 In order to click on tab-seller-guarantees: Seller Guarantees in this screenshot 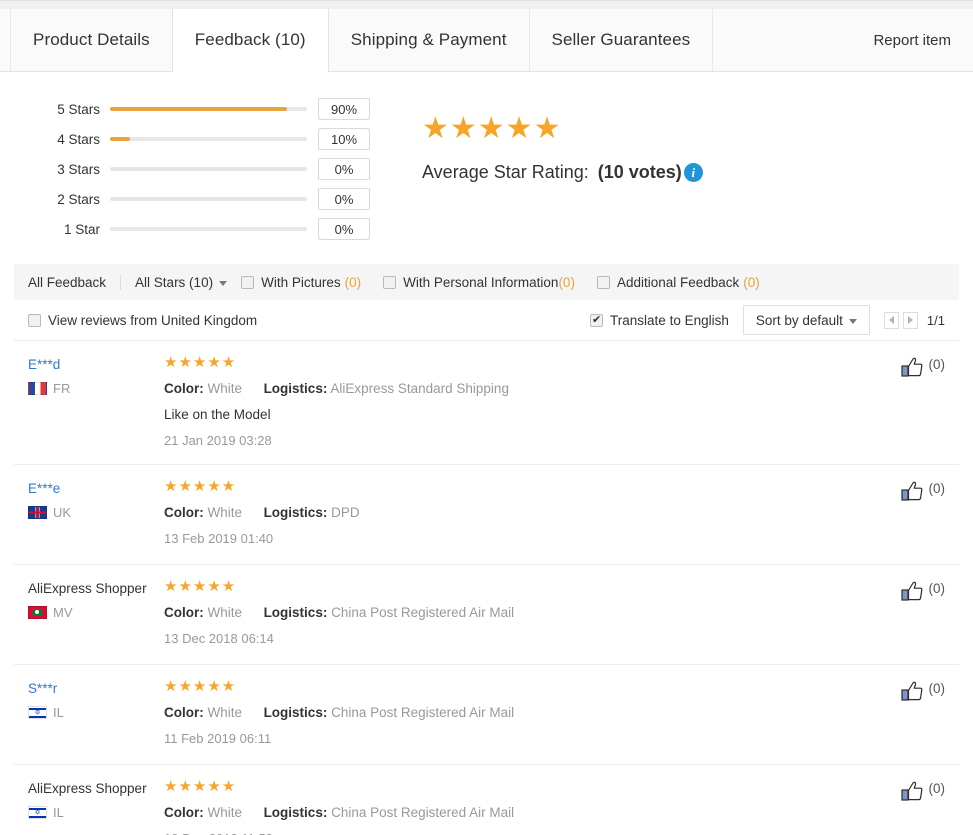, I will do `click(621, 40)`.